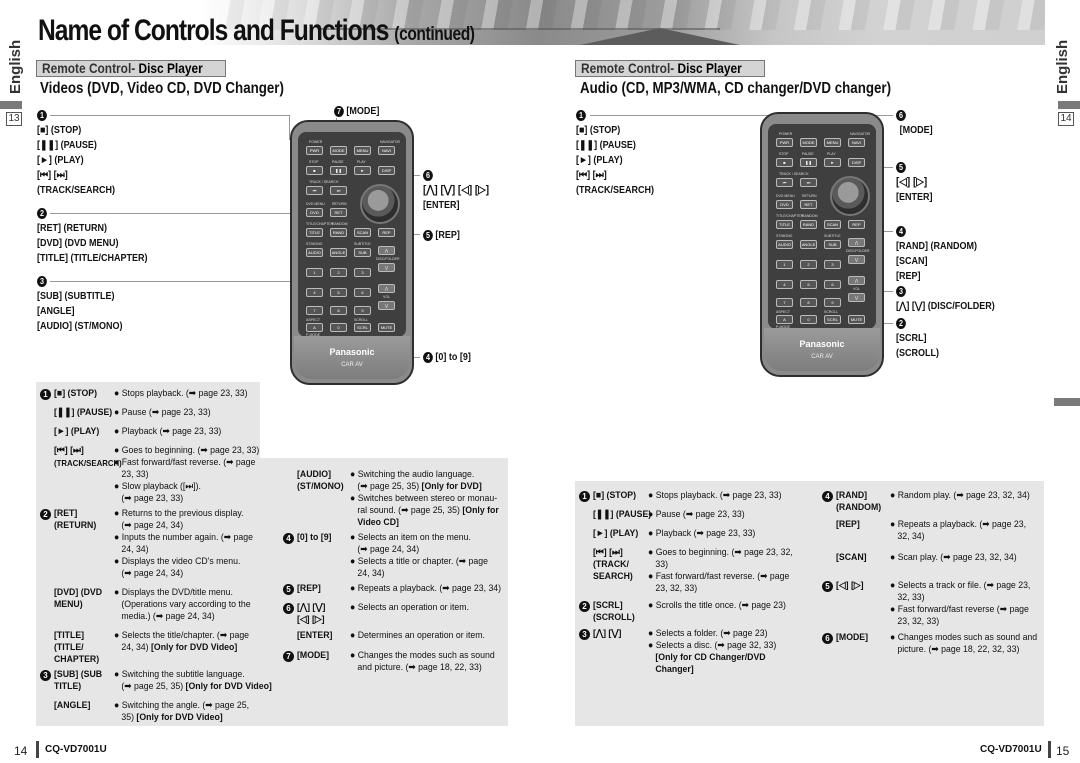 The height and width of the screenshot is (763, 1080). Describe the element at coordinates (784, 182) in the screenshot. I see `remote-button-prev: ⏮` at that location.